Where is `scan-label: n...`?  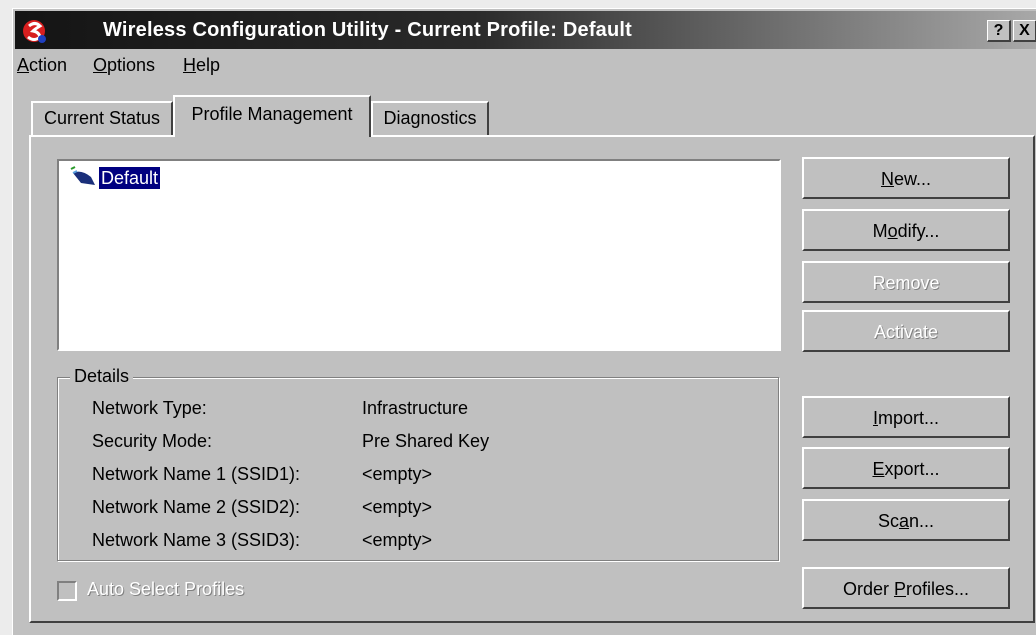 scan-label: n... is located at coordinates (922, 521).